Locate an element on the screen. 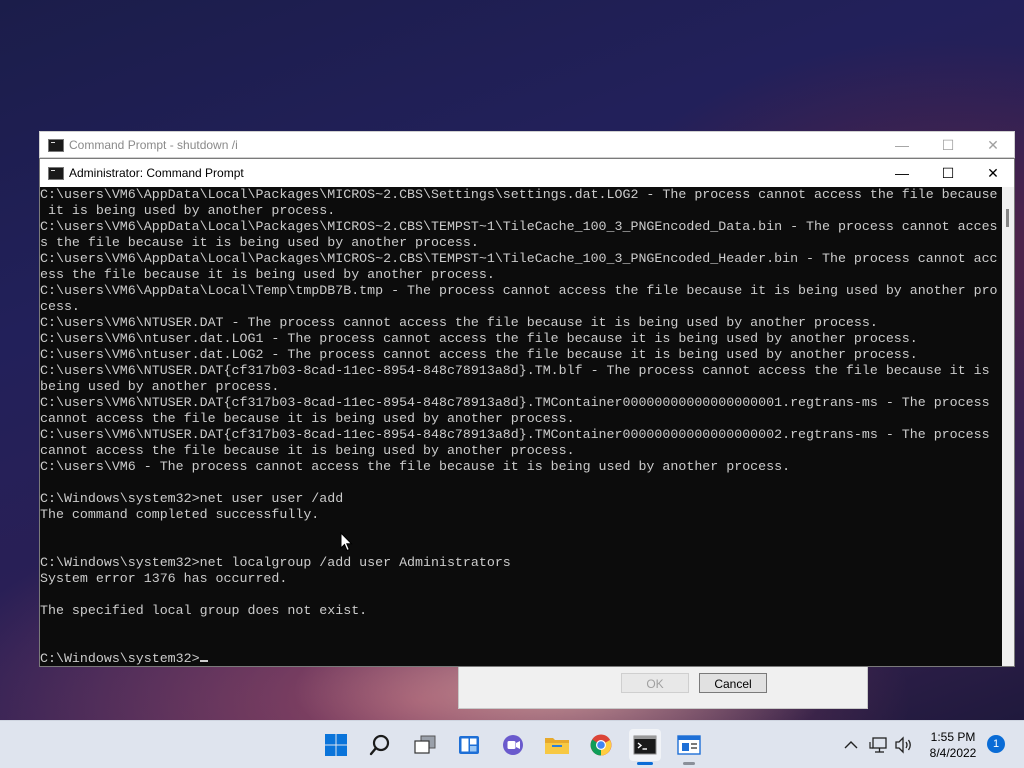  clock-date: 8/4/2022 is located at coordinates (953, 753).